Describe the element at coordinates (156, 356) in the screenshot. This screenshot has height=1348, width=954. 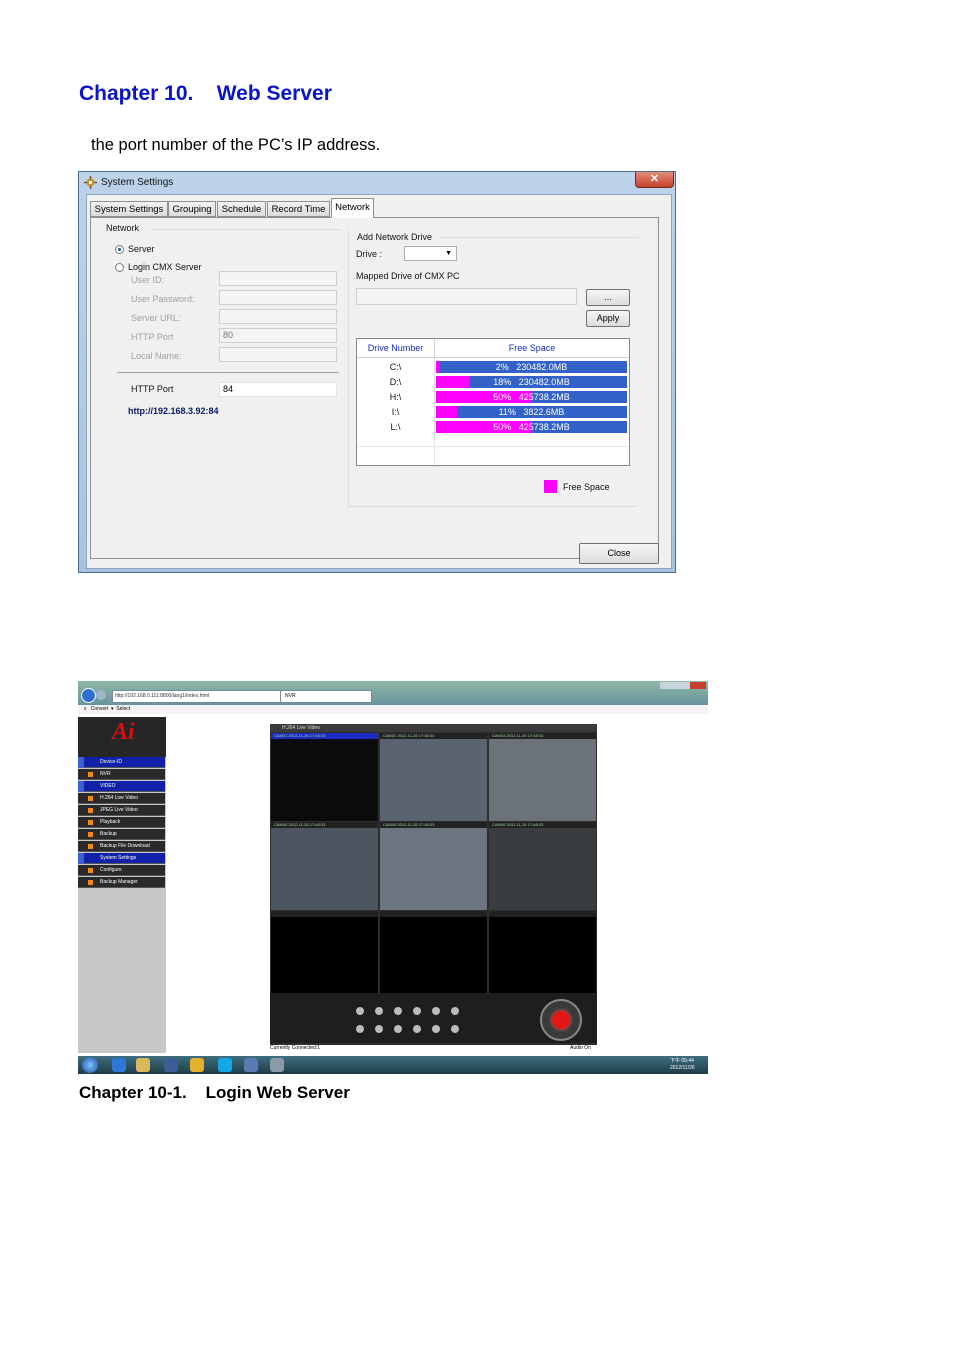
I see `local-name-label: Local Name:` at that location.